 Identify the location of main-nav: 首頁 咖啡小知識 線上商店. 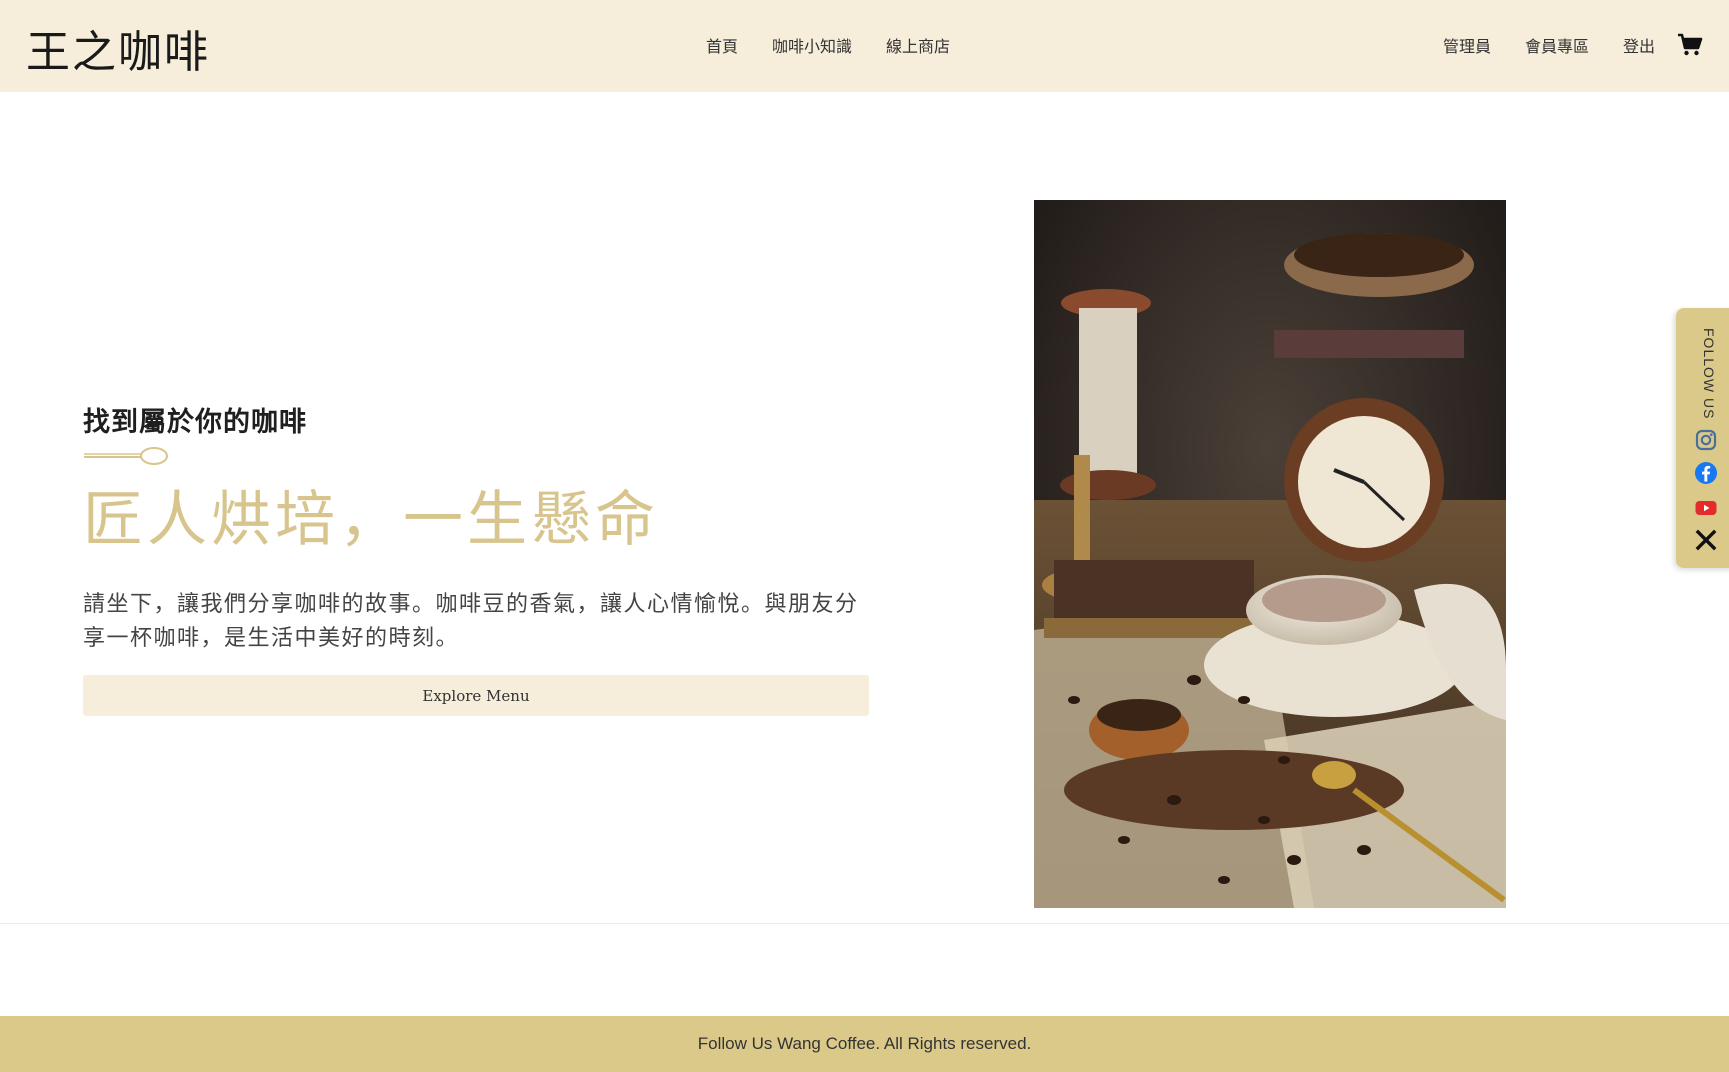
(828, 45).